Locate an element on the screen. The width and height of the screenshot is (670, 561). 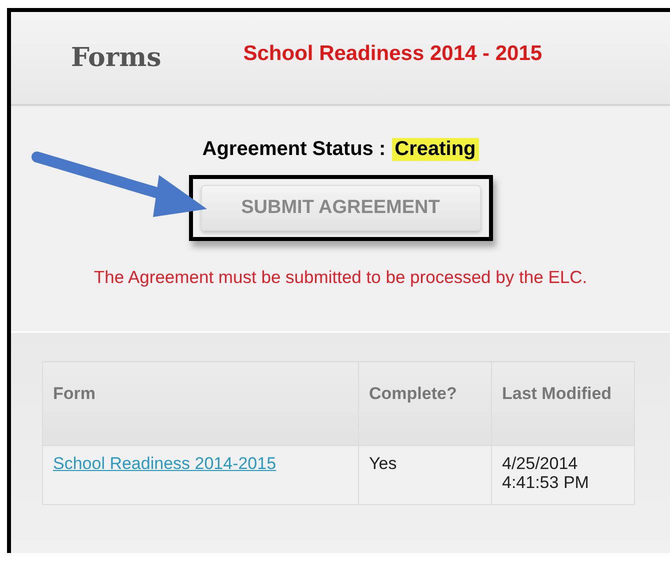
warning-message: The Agreement must be submitted to be processed by the ELC. is located at coordinates (341, 277).